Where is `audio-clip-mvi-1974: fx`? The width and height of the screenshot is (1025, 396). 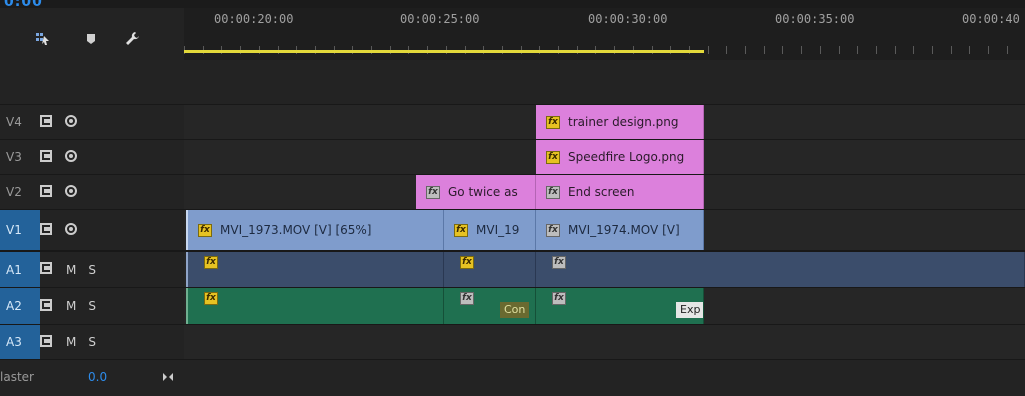 audio-clip-mvi-1974: fx is located at coordinates (780, 269).